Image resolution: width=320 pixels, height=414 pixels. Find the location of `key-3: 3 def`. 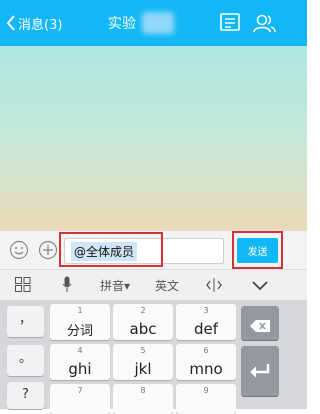

key-3: 3 def is located at coordinates (206, 322).